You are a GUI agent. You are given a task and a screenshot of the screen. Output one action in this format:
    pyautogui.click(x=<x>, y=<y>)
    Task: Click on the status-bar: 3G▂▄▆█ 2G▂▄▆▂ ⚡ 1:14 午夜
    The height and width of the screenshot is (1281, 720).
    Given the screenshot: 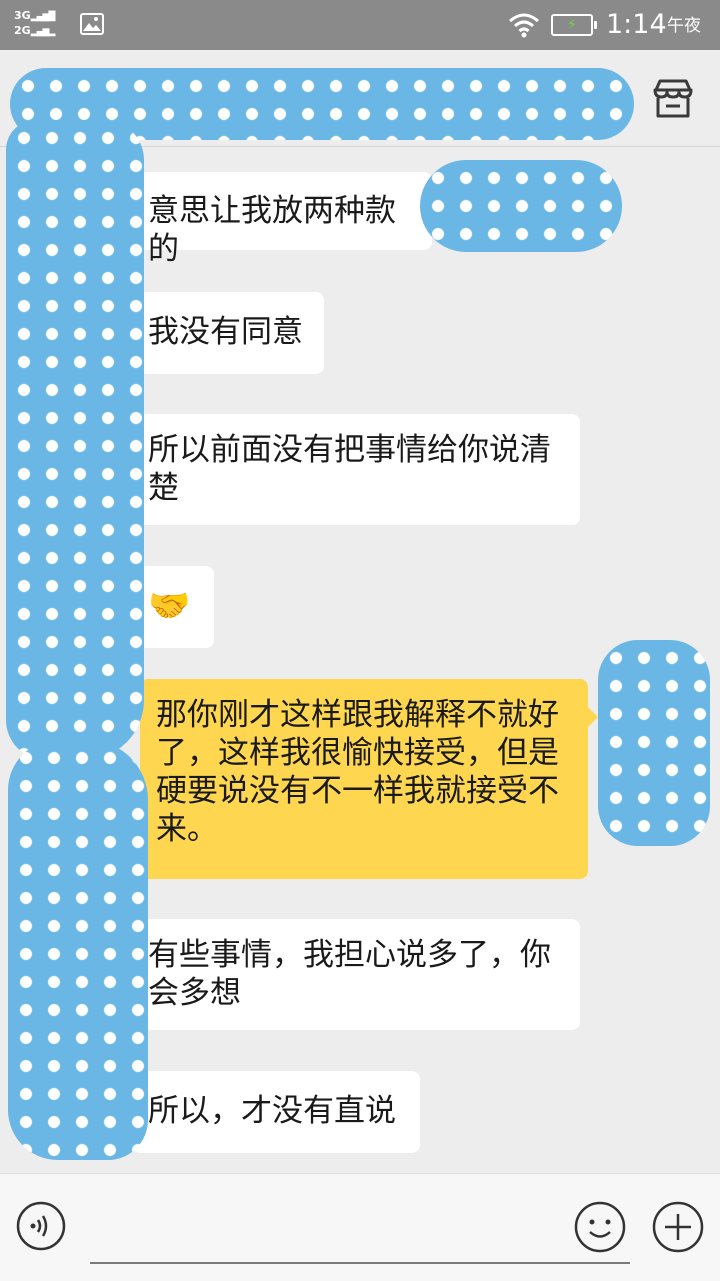 What is the action you would take?
    pyautogui.click(x=360, y=25)
    